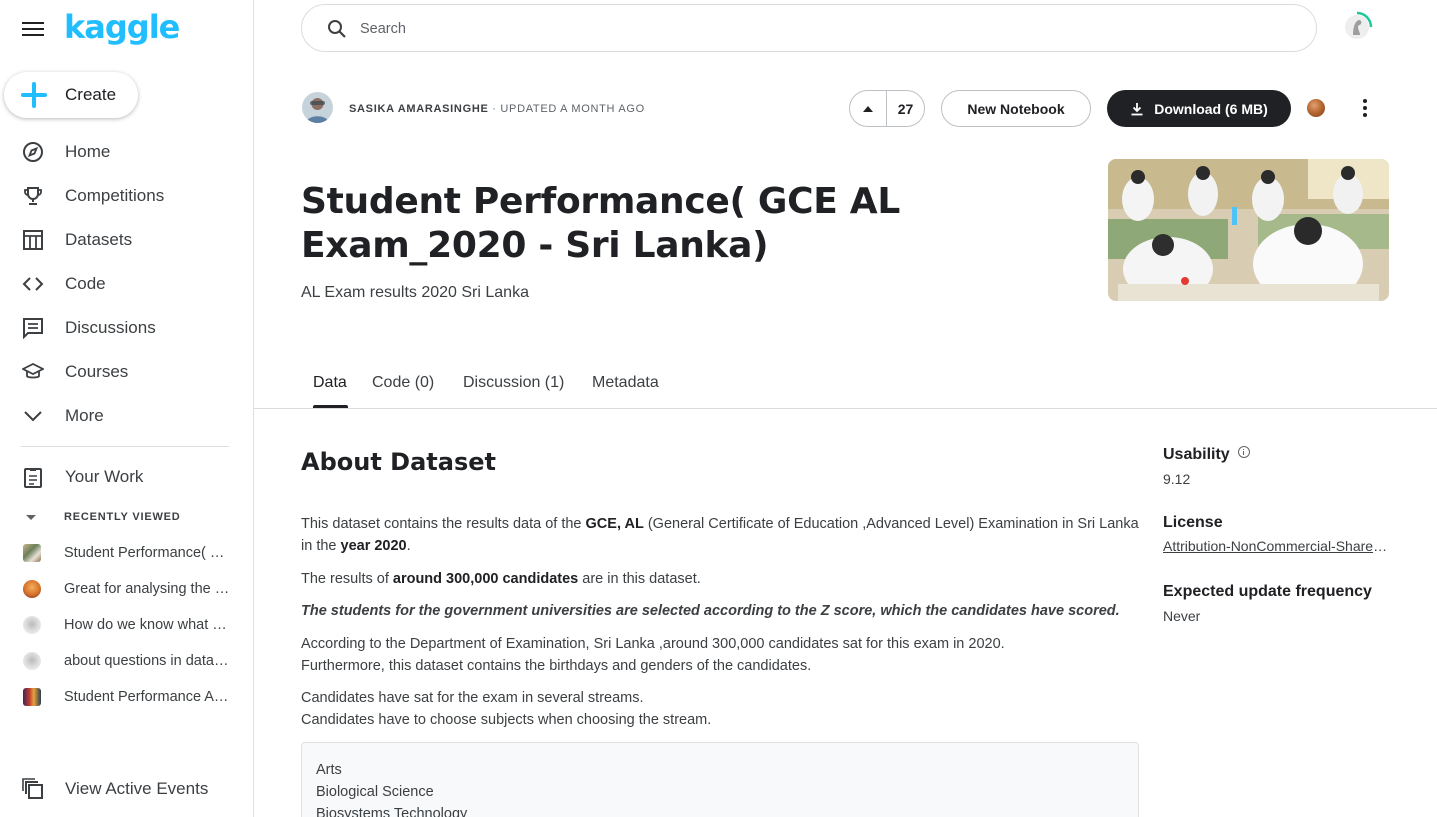  I want to click on about-heading: About Dataset, so click(398, 462).